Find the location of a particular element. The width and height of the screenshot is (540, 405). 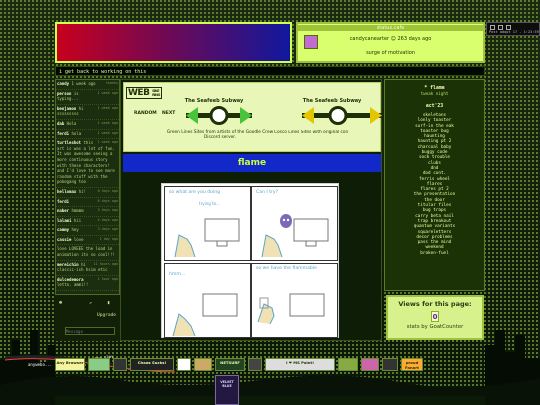

chat-message: 1 week ago benjamon hi sssssssss is located at coordinates (87, 112).